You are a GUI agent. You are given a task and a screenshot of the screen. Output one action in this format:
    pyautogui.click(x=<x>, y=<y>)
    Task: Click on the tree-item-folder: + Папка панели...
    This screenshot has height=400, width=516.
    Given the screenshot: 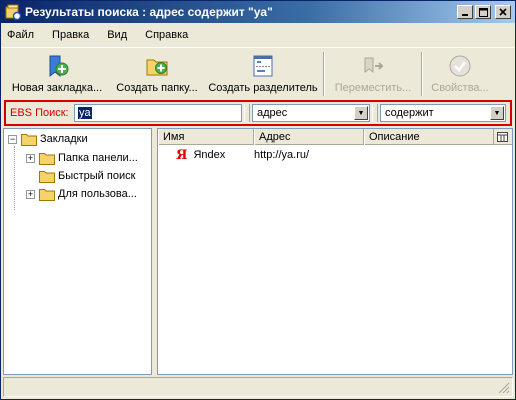 What is the action you would take?
    pyautogui.click(x=82, y=158)
    